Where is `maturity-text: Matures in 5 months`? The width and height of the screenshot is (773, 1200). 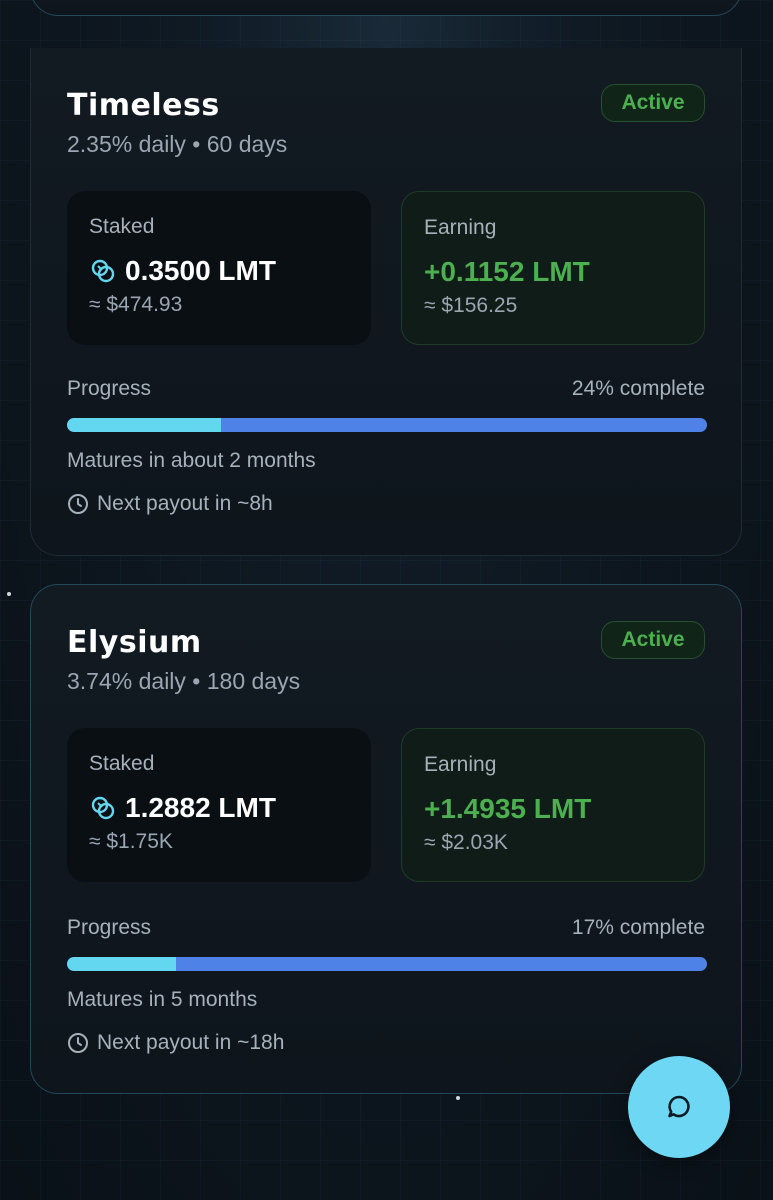
maturity-text: Matures in 5 months is located at coordinates (162, 999).